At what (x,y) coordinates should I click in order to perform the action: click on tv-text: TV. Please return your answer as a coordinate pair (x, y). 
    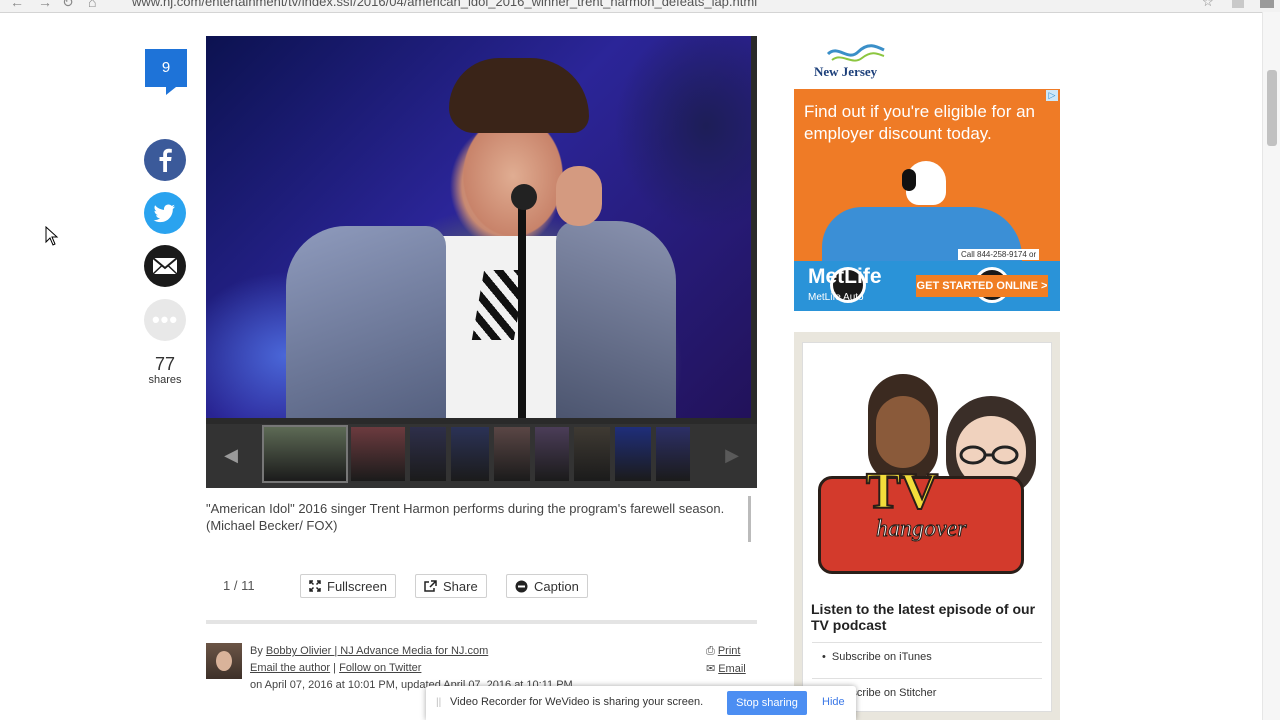
    Looking at the image, I should click on (902, 491).